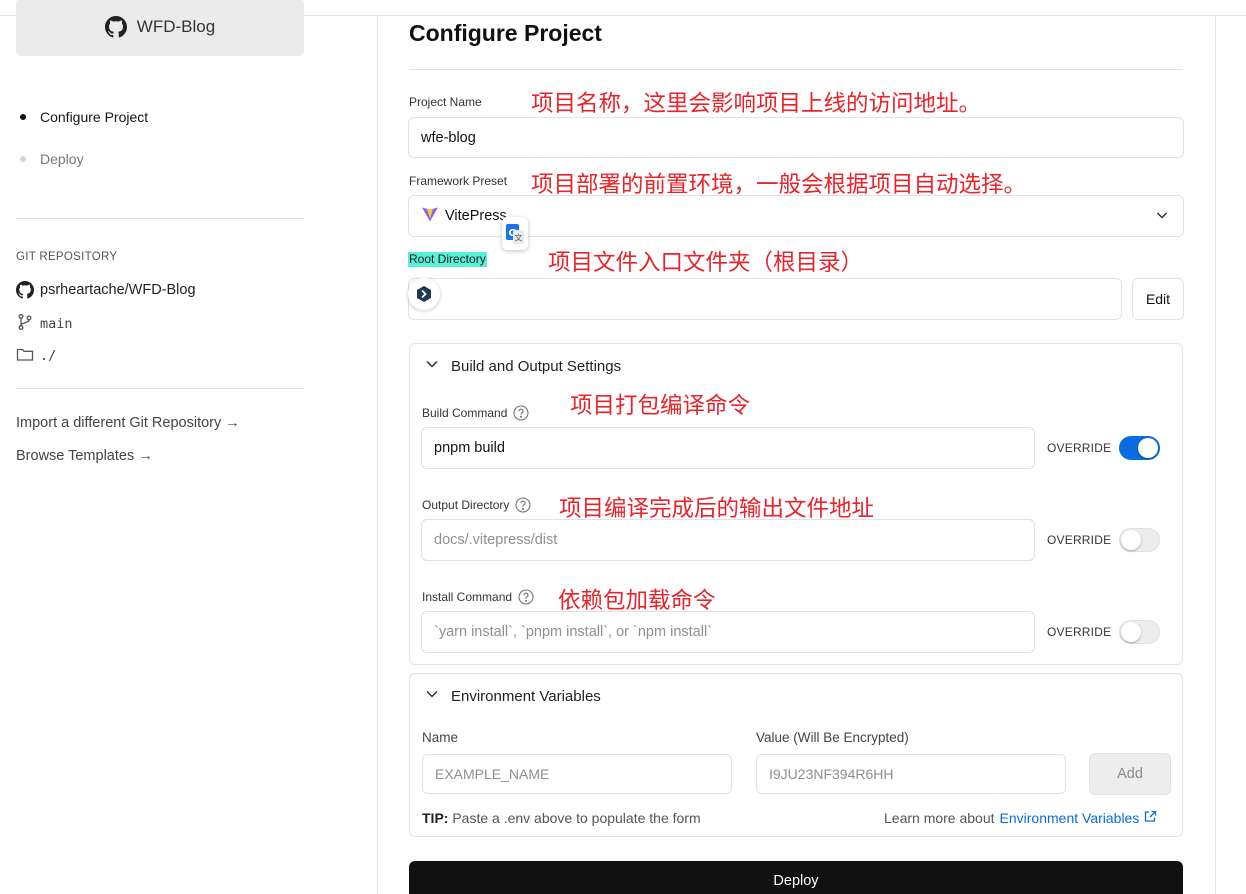 The width and height of the screenshot is (1246, 894). Describe the element at coordinates (765, 299) in the screenshot. I see `root-directory-input` at that location.